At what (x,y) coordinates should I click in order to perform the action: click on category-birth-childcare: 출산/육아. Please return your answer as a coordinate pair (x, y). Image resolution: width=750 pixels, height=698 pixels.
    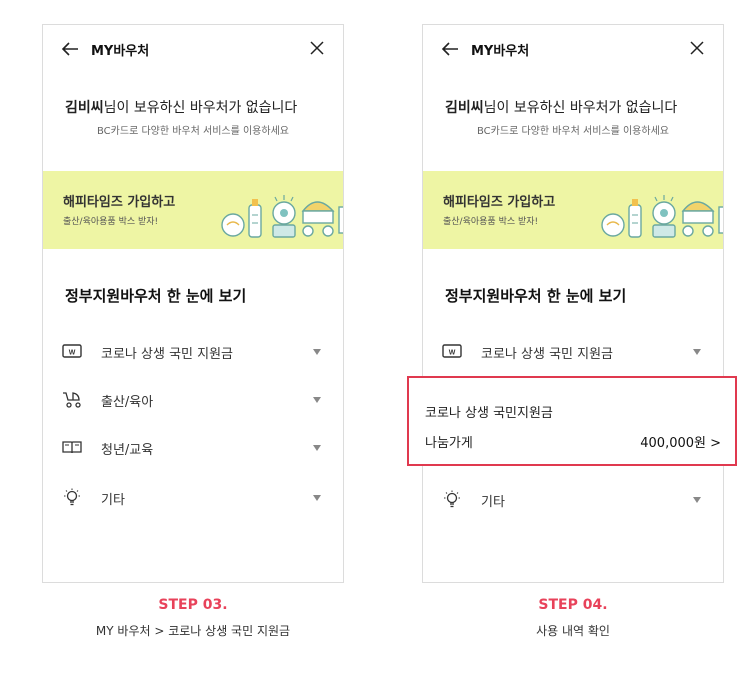
    Looking at the image, I should click on (193, 400).